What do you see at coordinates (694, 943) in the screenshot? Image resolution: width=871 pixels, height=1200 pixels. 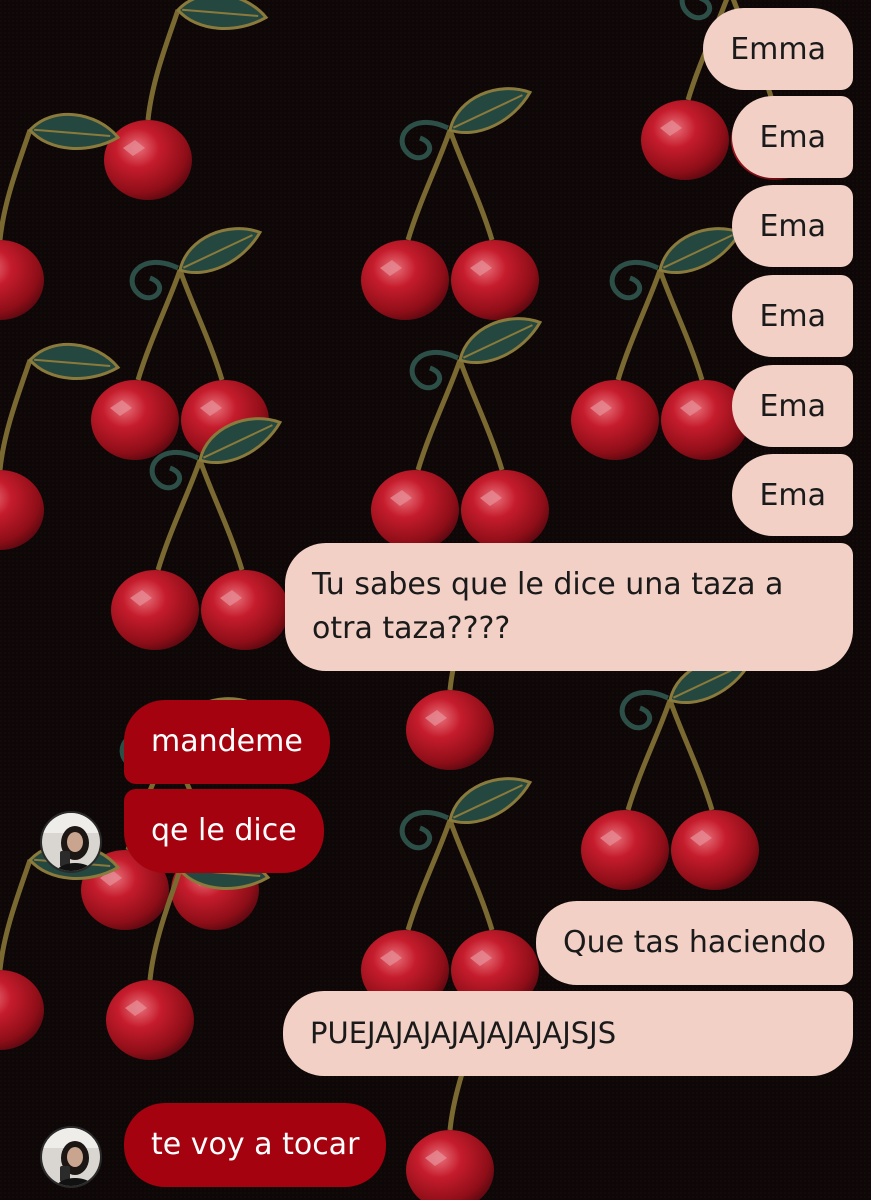 I see `message-bubble-outgoing: Que tas haciendo` at bounding box center [694, 943].